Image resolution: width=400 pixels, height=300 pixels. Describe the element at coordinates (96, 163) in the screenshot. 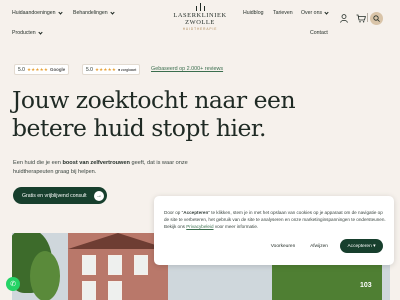

I see `hero-text-bold: boost van zelfvertrouwen` at that location.